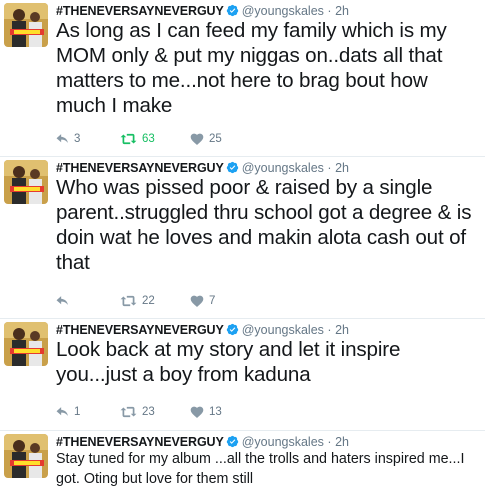 This screenshot has width=485, height=489. I want to click on retweet-button: 22, so click(137, 301).